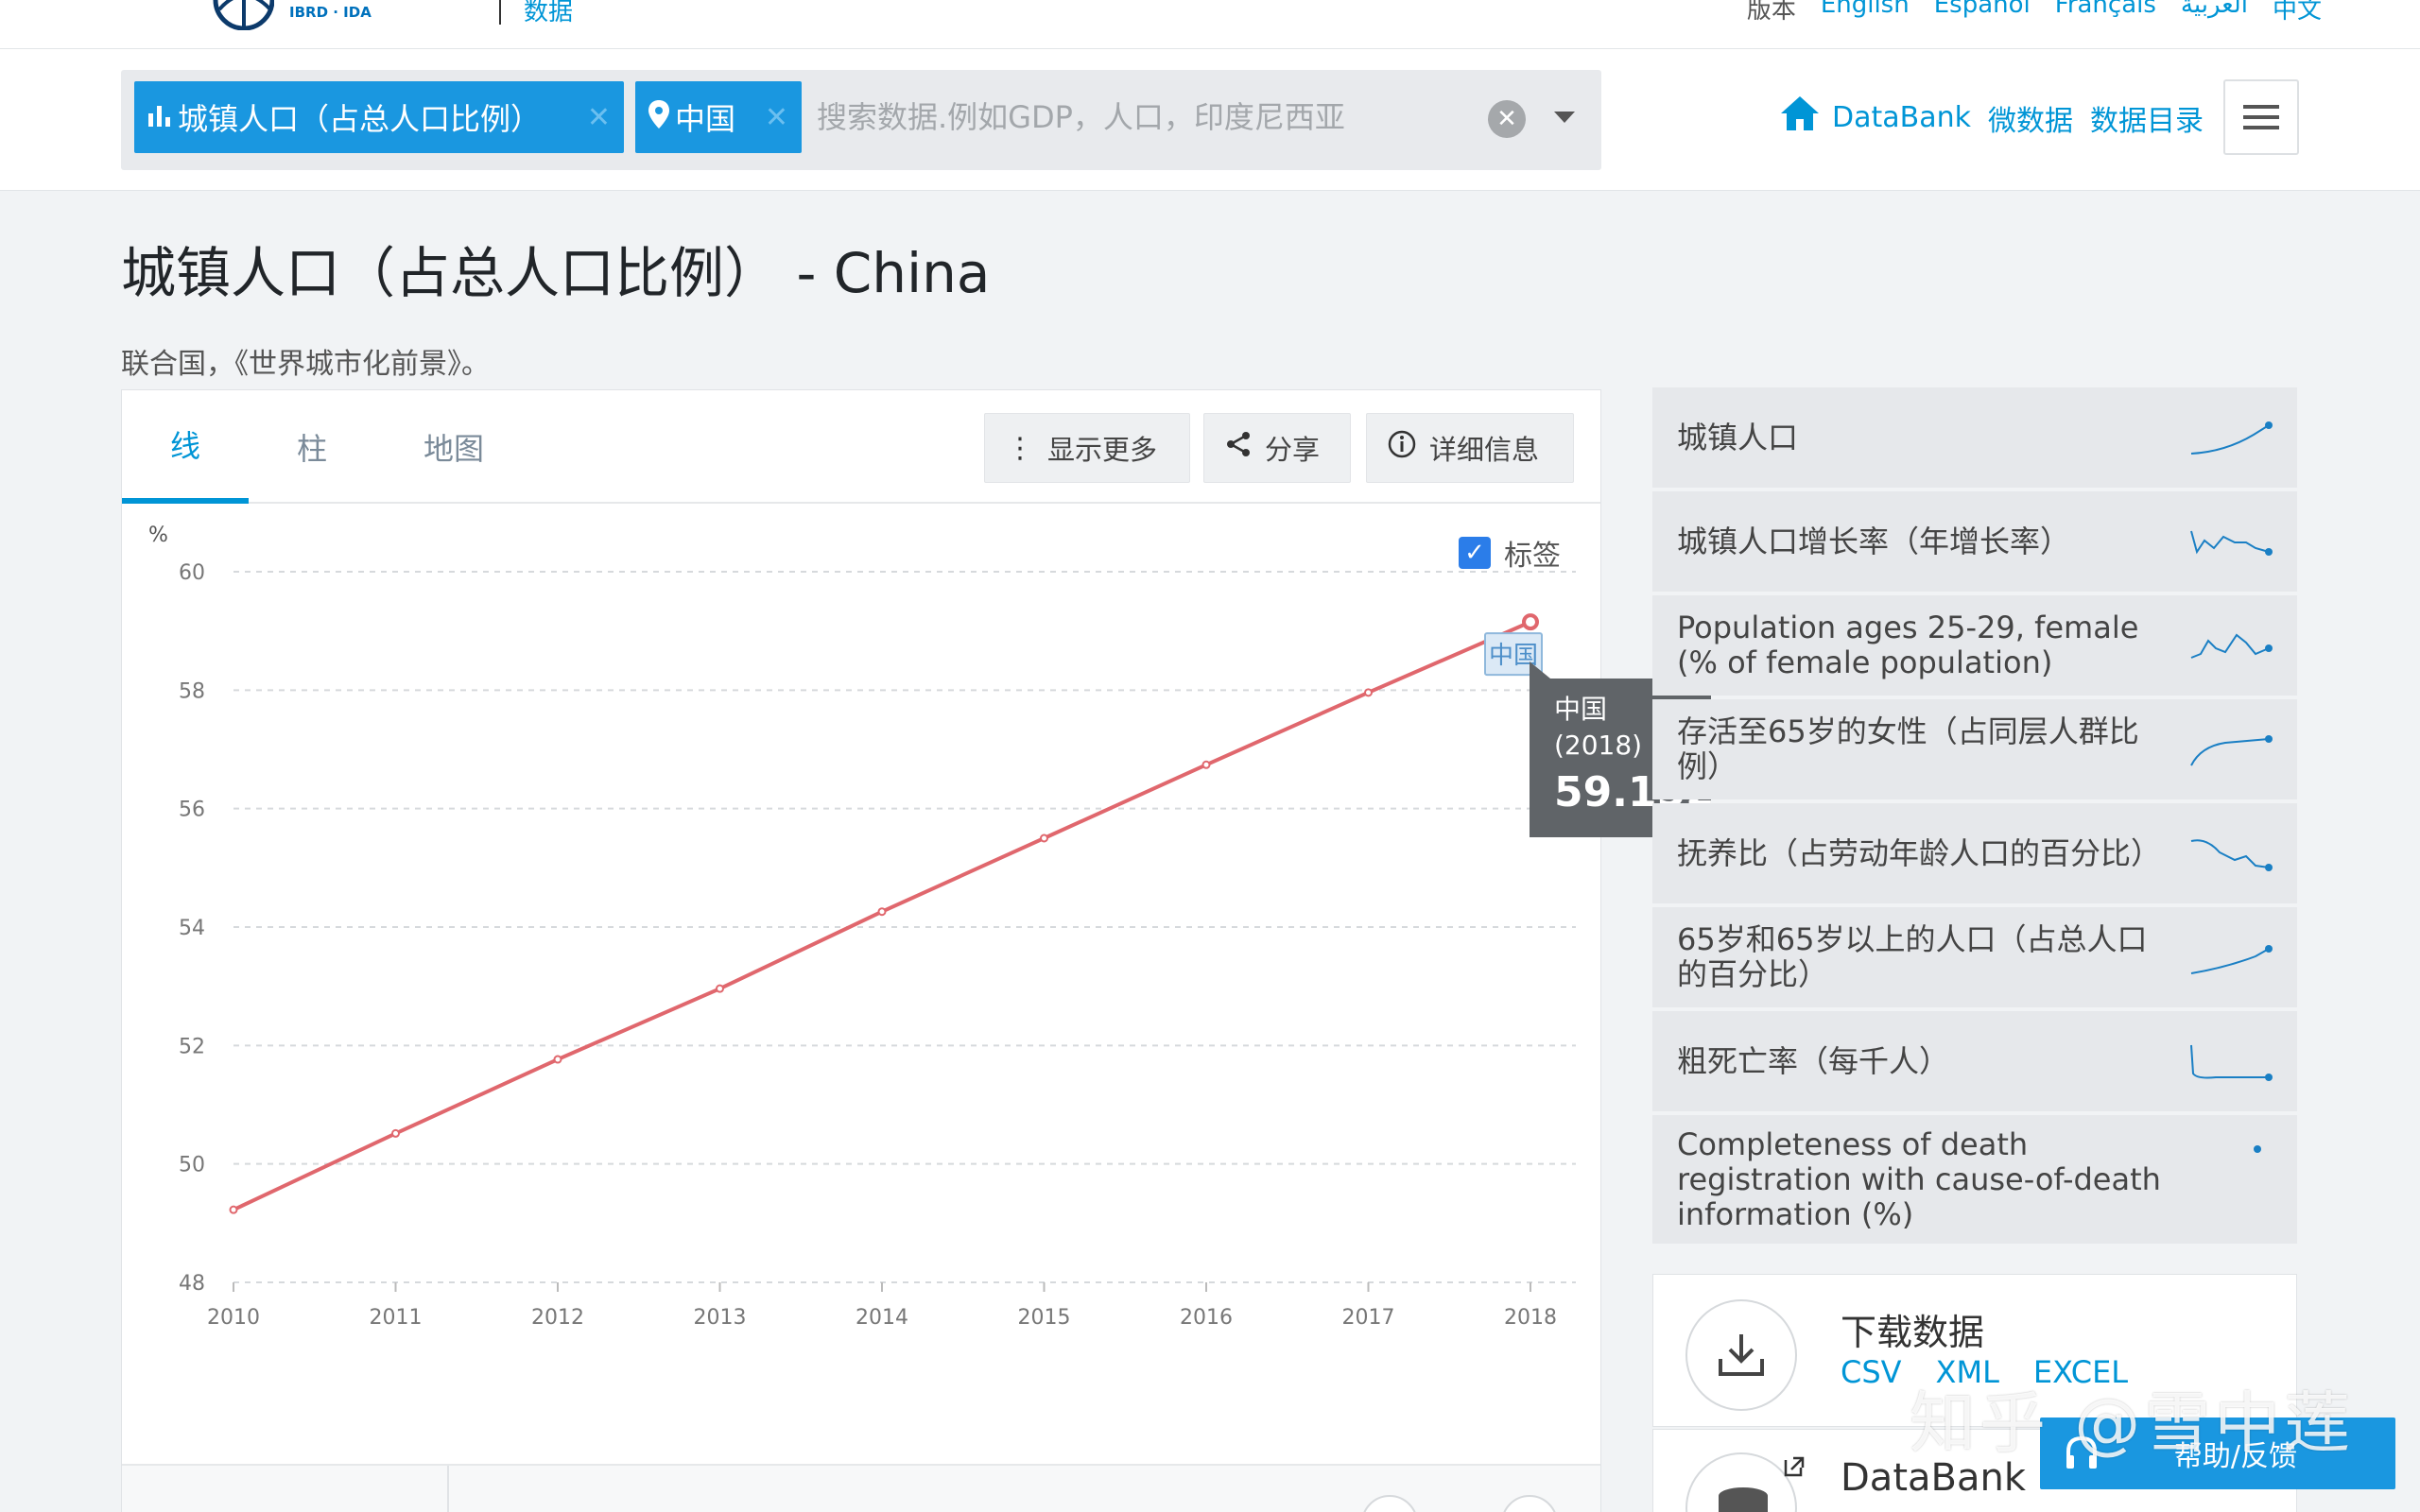  I want to click on x-tick-label: 2012, so click(557, 1318).